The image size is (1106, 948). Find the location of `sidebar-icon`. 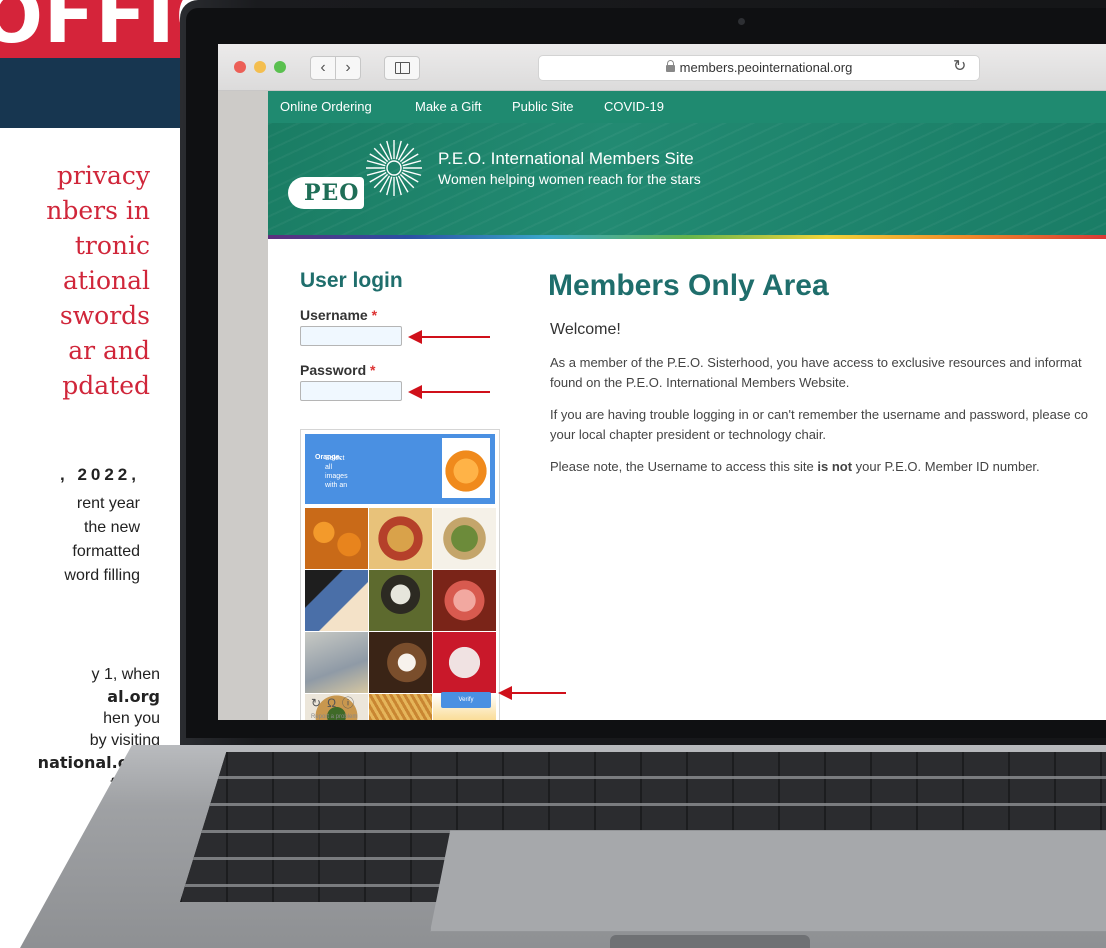

sidebar-icon is located at coordinates (402, 68).